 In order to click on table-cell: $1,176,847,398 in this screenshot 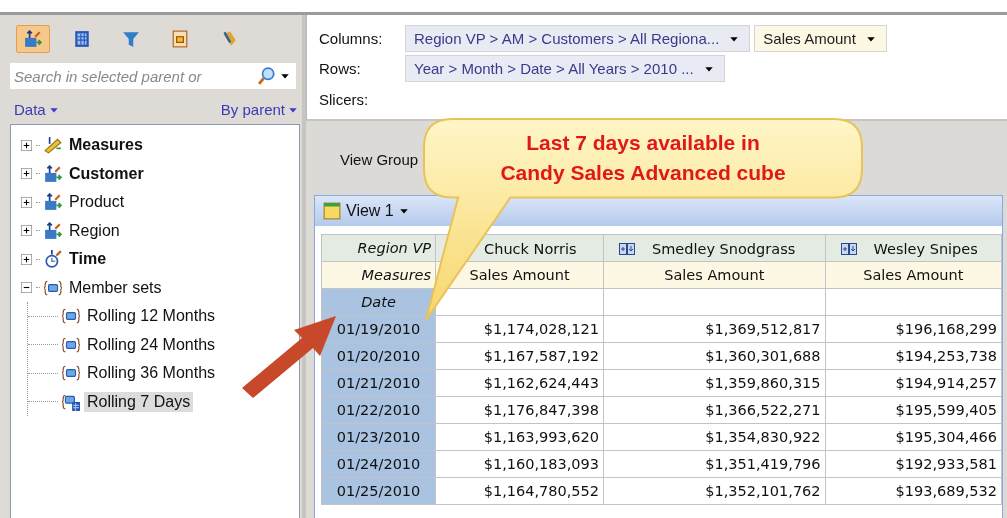, I will do `click(519, 410)`.